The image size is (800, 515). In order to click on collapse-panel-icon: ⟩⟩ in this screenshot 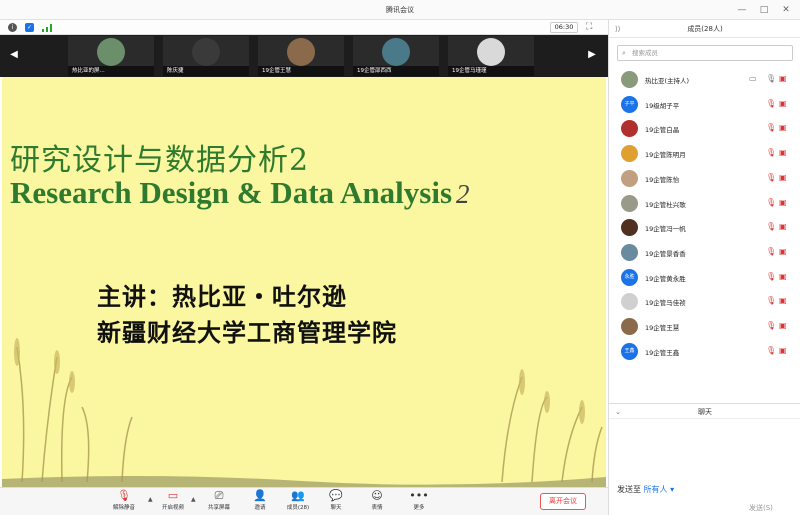, I will do `click(617, 29)`.